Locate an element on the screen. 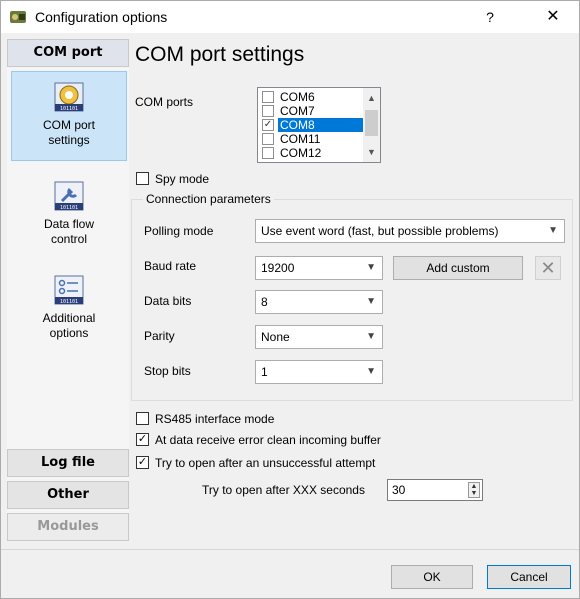 The image size is (580, 599). sidebar-header-com-port: COM port is located at coordinates (68, 53).